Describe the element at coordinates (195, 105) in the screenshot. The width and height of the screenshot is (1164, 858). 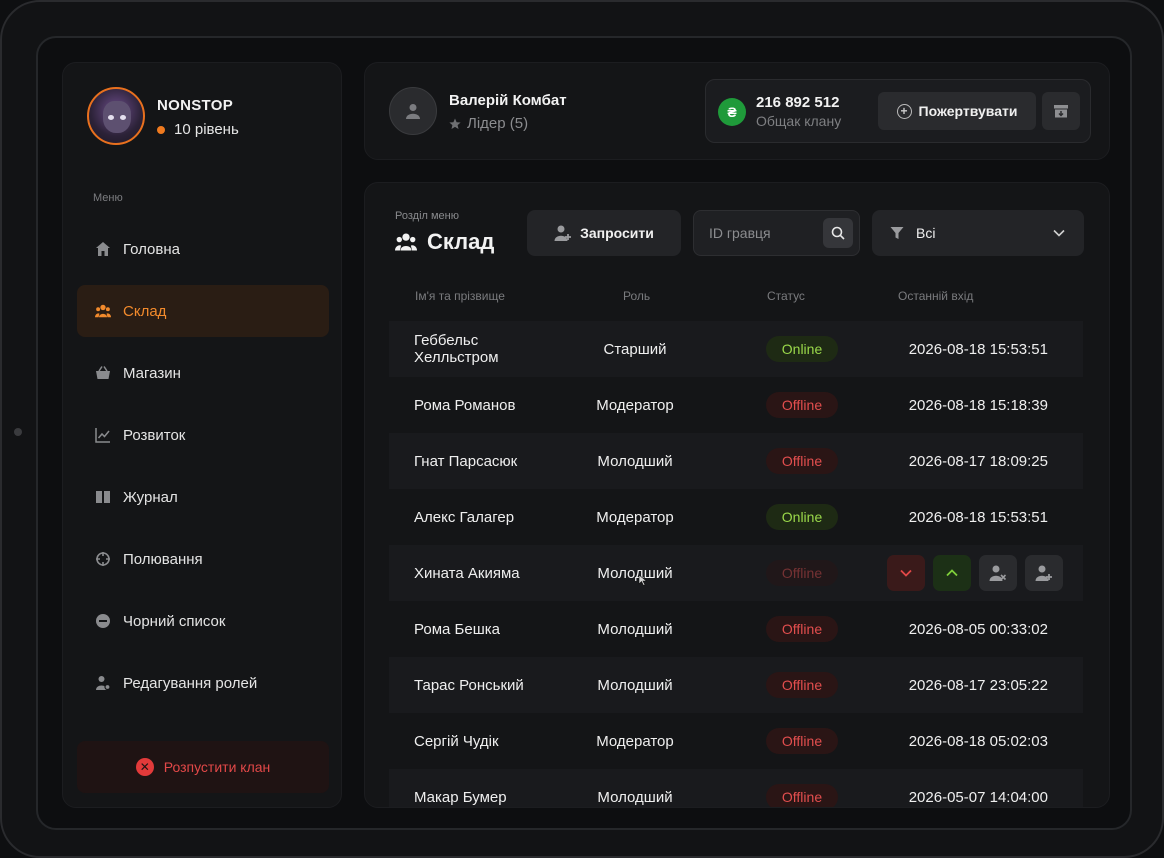
I see `clan-name: NONSTOP` at that location.